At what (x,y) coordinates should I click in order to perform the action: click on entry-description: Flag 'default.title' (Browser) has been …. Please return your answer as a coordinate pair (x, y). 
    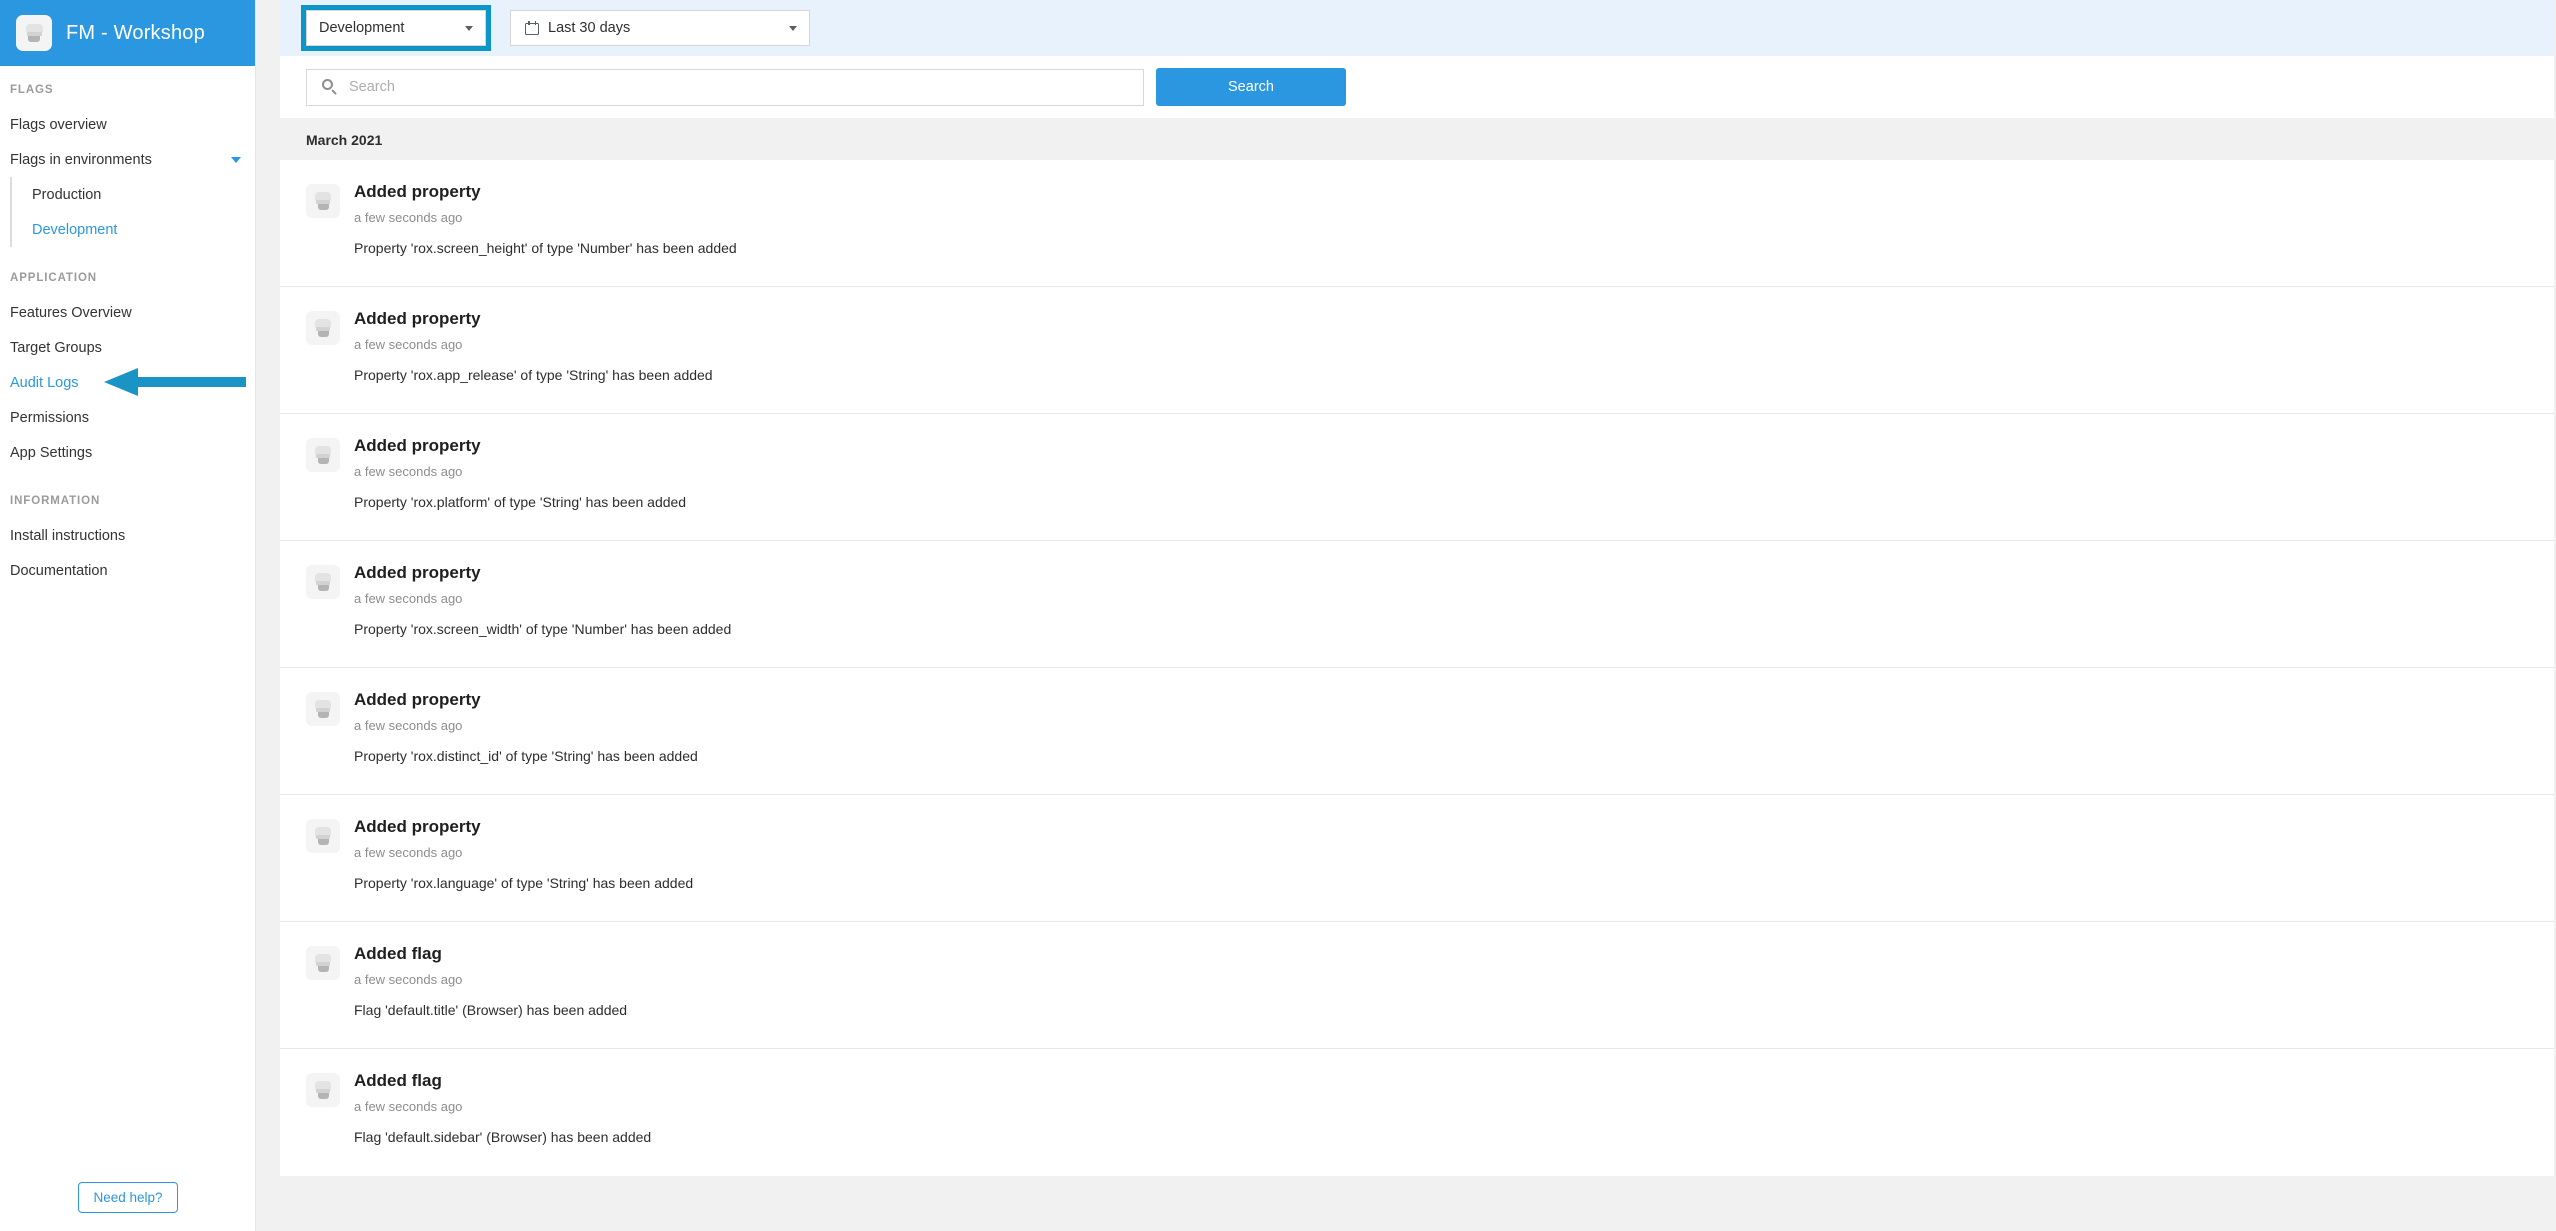
    Looking at the image, I should click on (491, 1010).